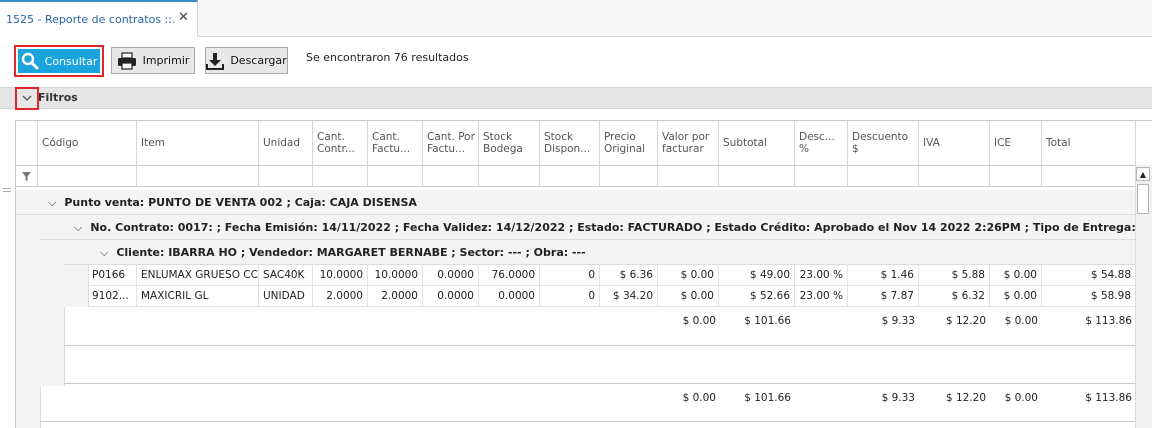 Image resolution: width=1152 pixels, height=428 pixels. I want to click on subtotal-valor: $ 0.00, so click(699, 321).